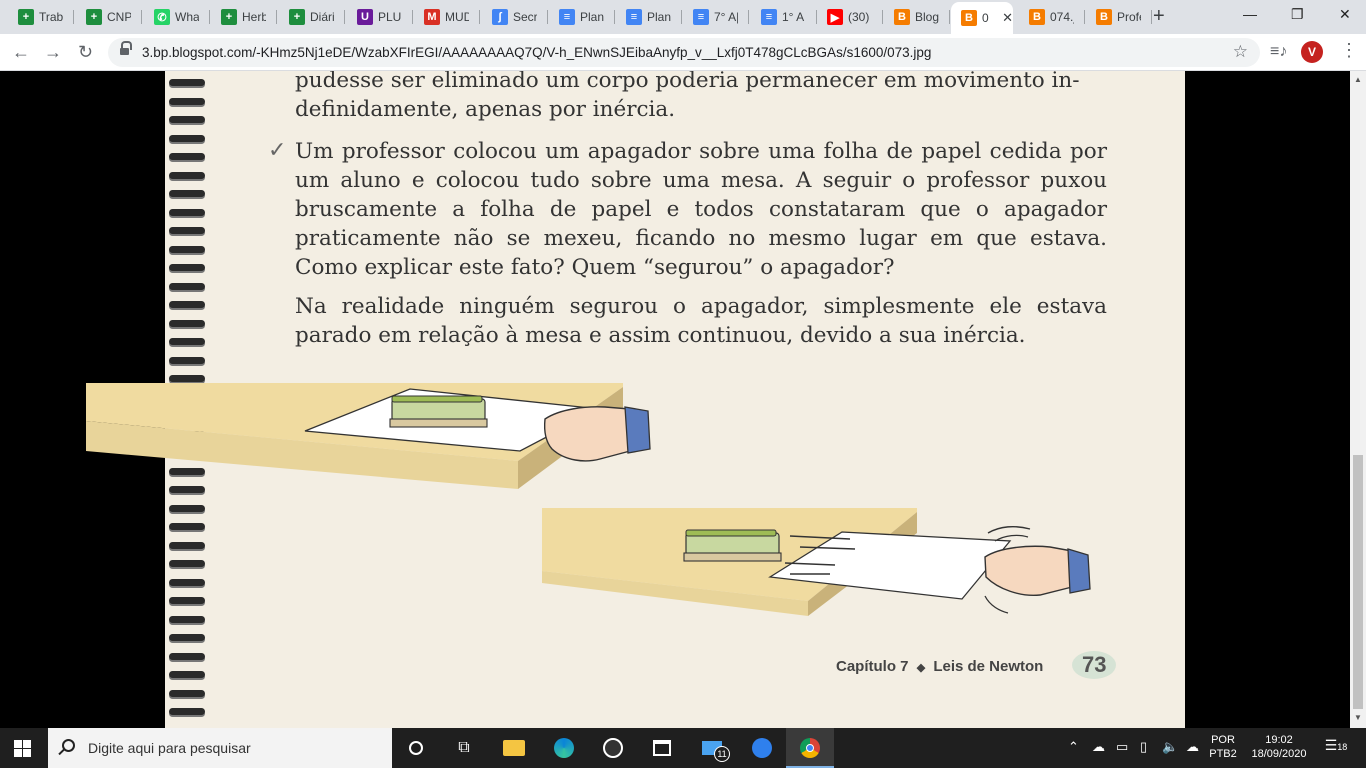 This screenshot has height=768, width=1366. What do you see at coordinates (515, 17) in the screenshot?
I see `tab-7: ʃ Secre` at bounding box center [515, 17].